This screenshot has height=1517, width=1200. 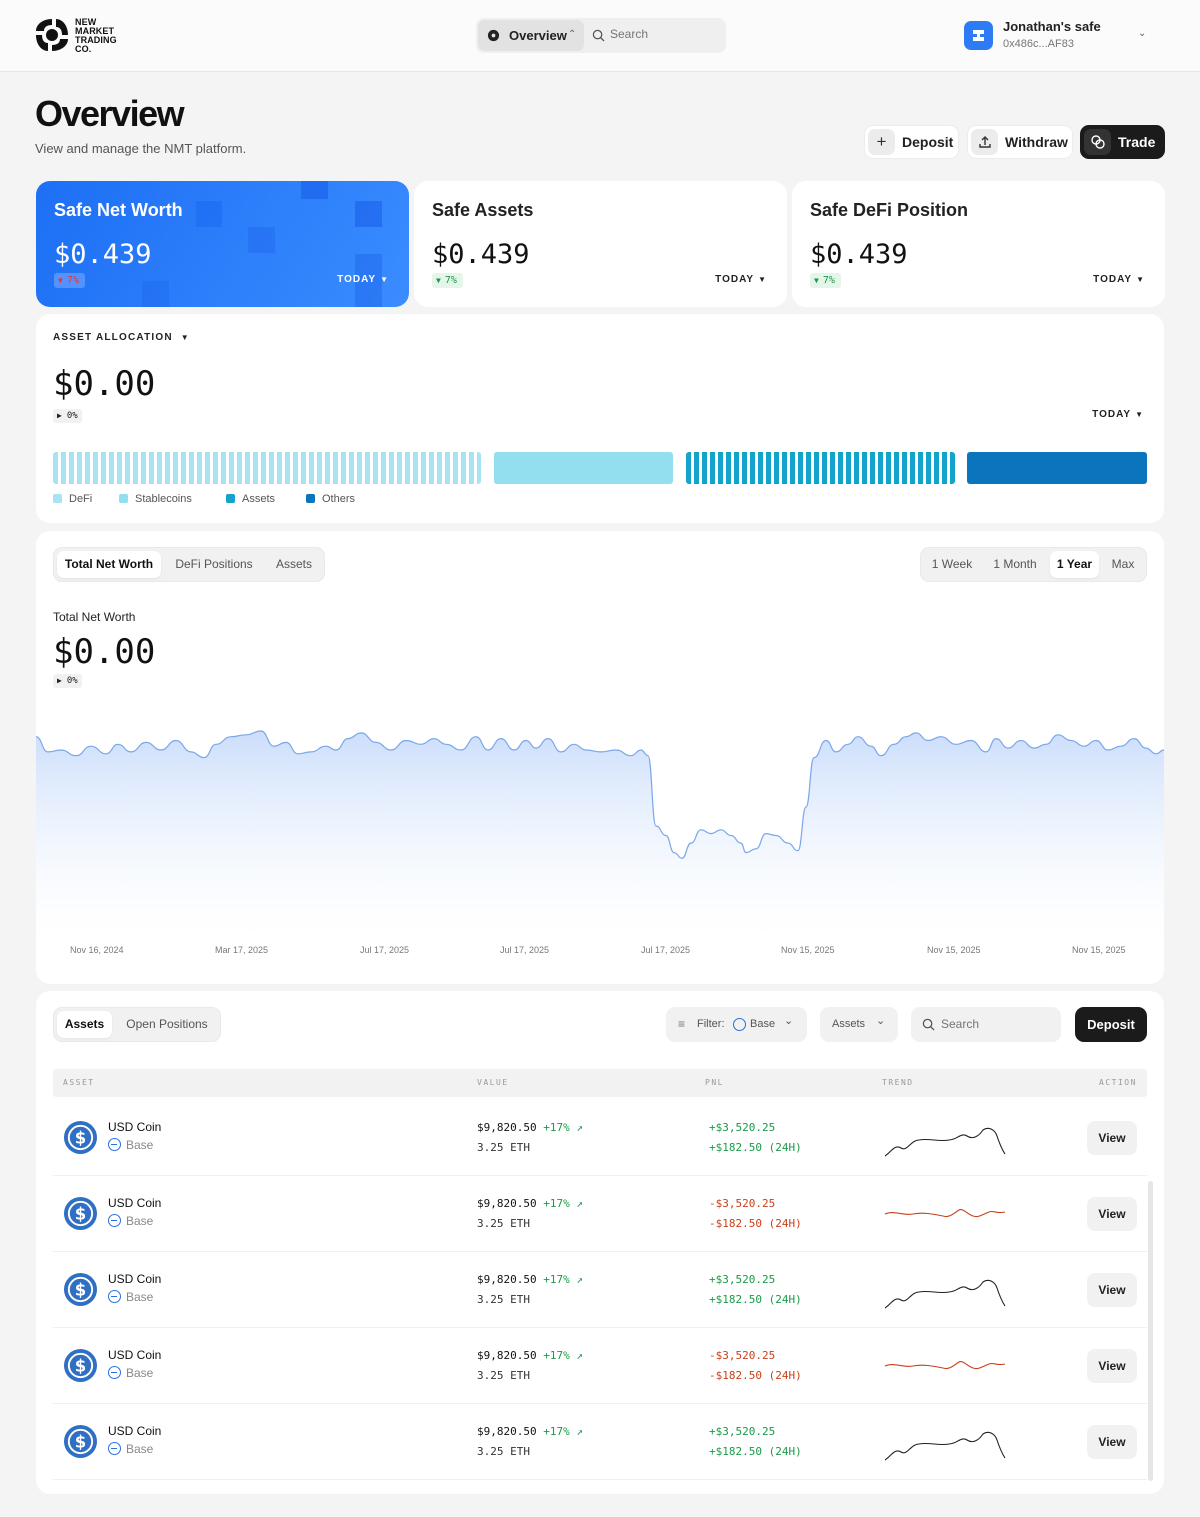 What do you see at coordinates (1139, 414) in the screenshot?
I see `caret-down-icon: ▼` at bounding box center [1139, 414].